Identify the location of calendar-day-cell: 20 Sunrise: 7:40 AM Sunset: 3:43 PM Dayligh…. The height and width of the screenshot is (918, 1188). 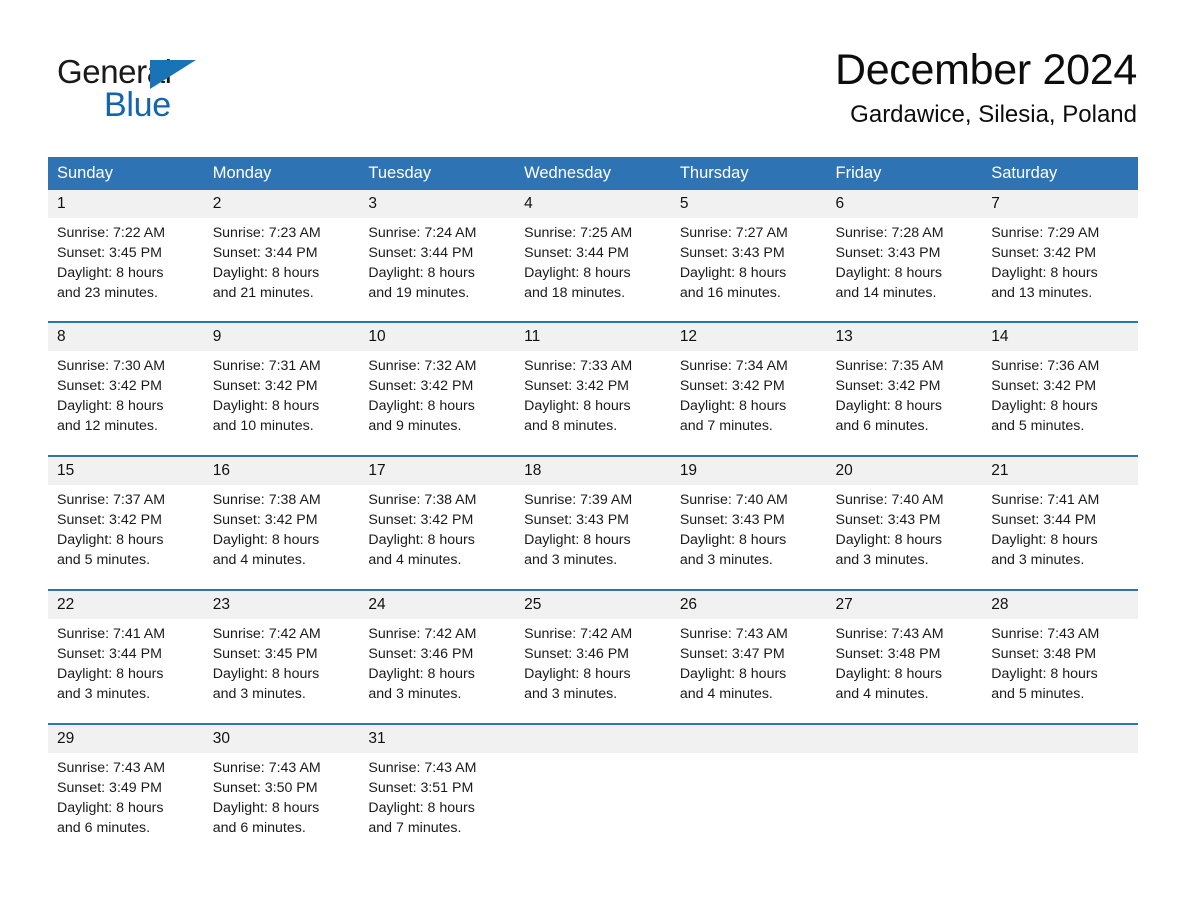
(904, 523).